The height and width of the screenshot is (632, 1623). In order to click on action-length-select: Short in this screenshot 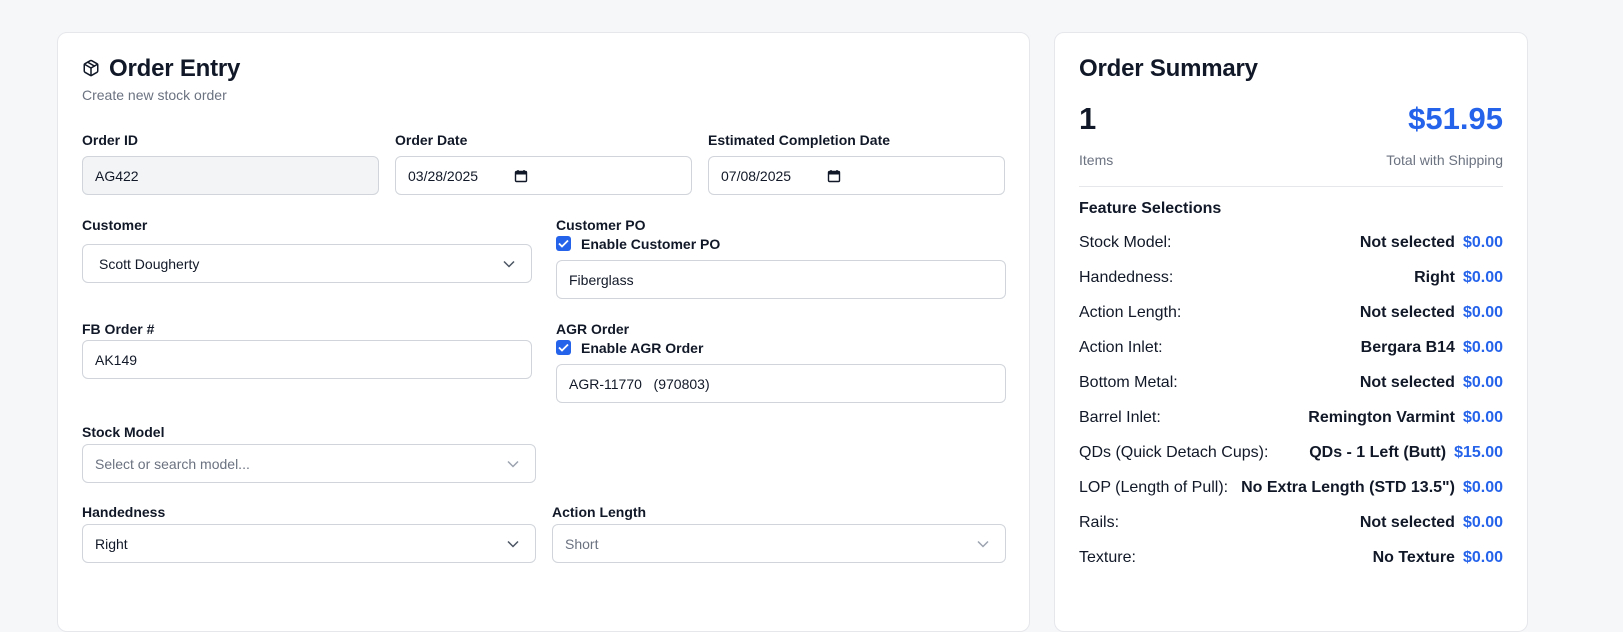, I will do `click(779, 543)`.